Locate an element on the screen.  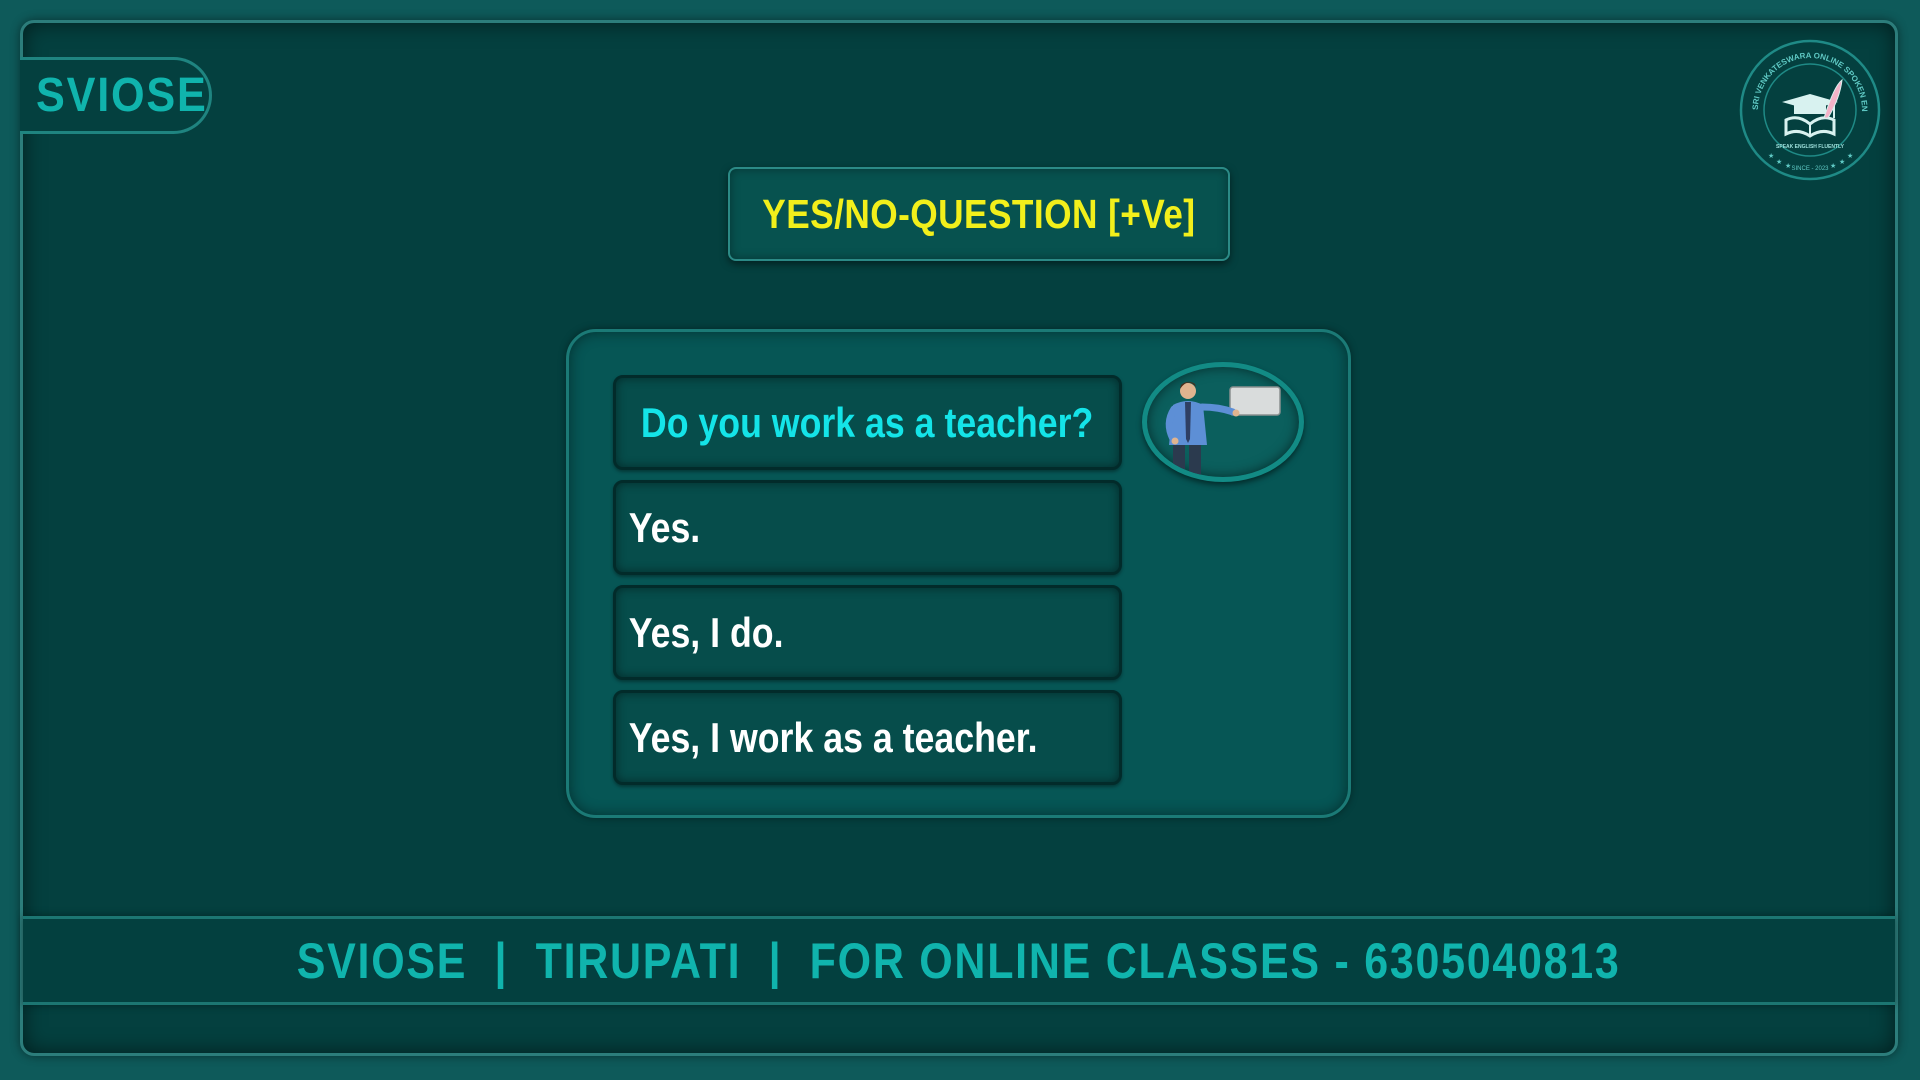
brand-tab: SVIOSE is located at coordinates (116, 95).